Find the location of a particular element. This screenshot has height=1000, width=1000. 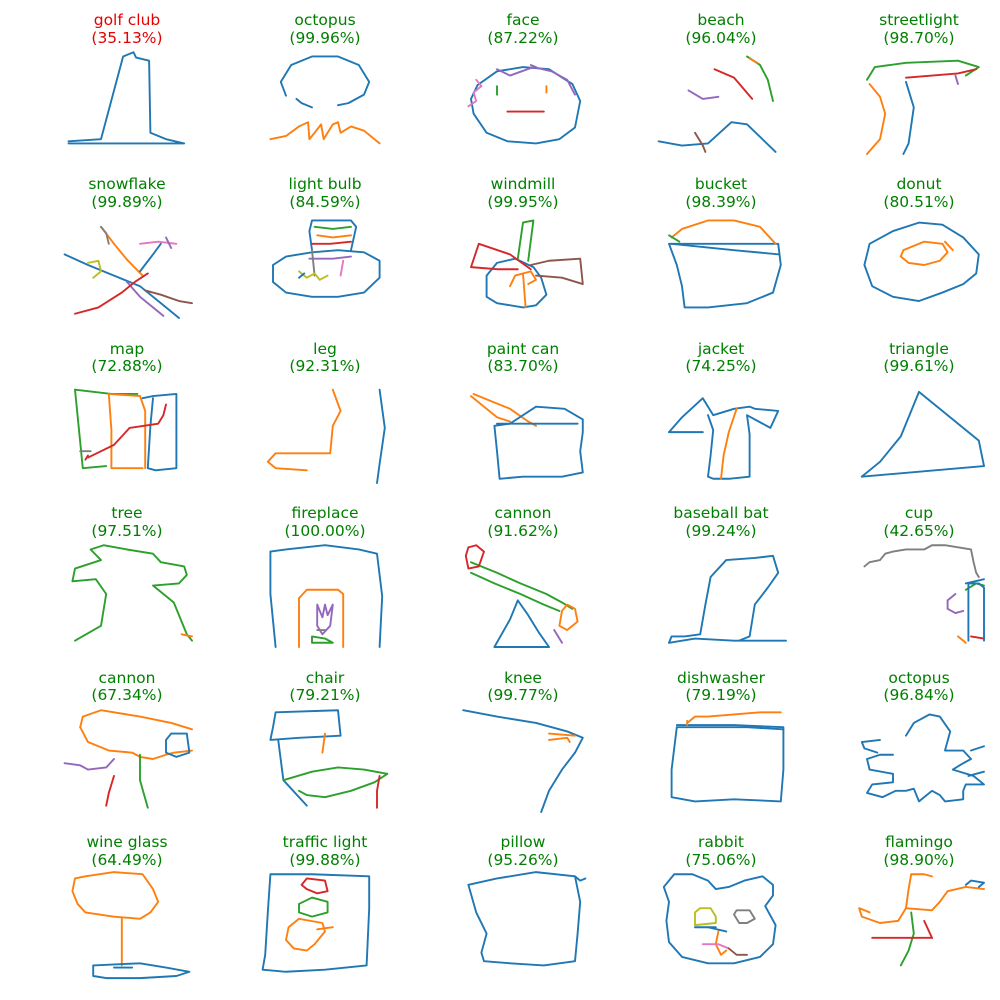

confidence-value: (98.70%) is located at coordinates (919, 37).